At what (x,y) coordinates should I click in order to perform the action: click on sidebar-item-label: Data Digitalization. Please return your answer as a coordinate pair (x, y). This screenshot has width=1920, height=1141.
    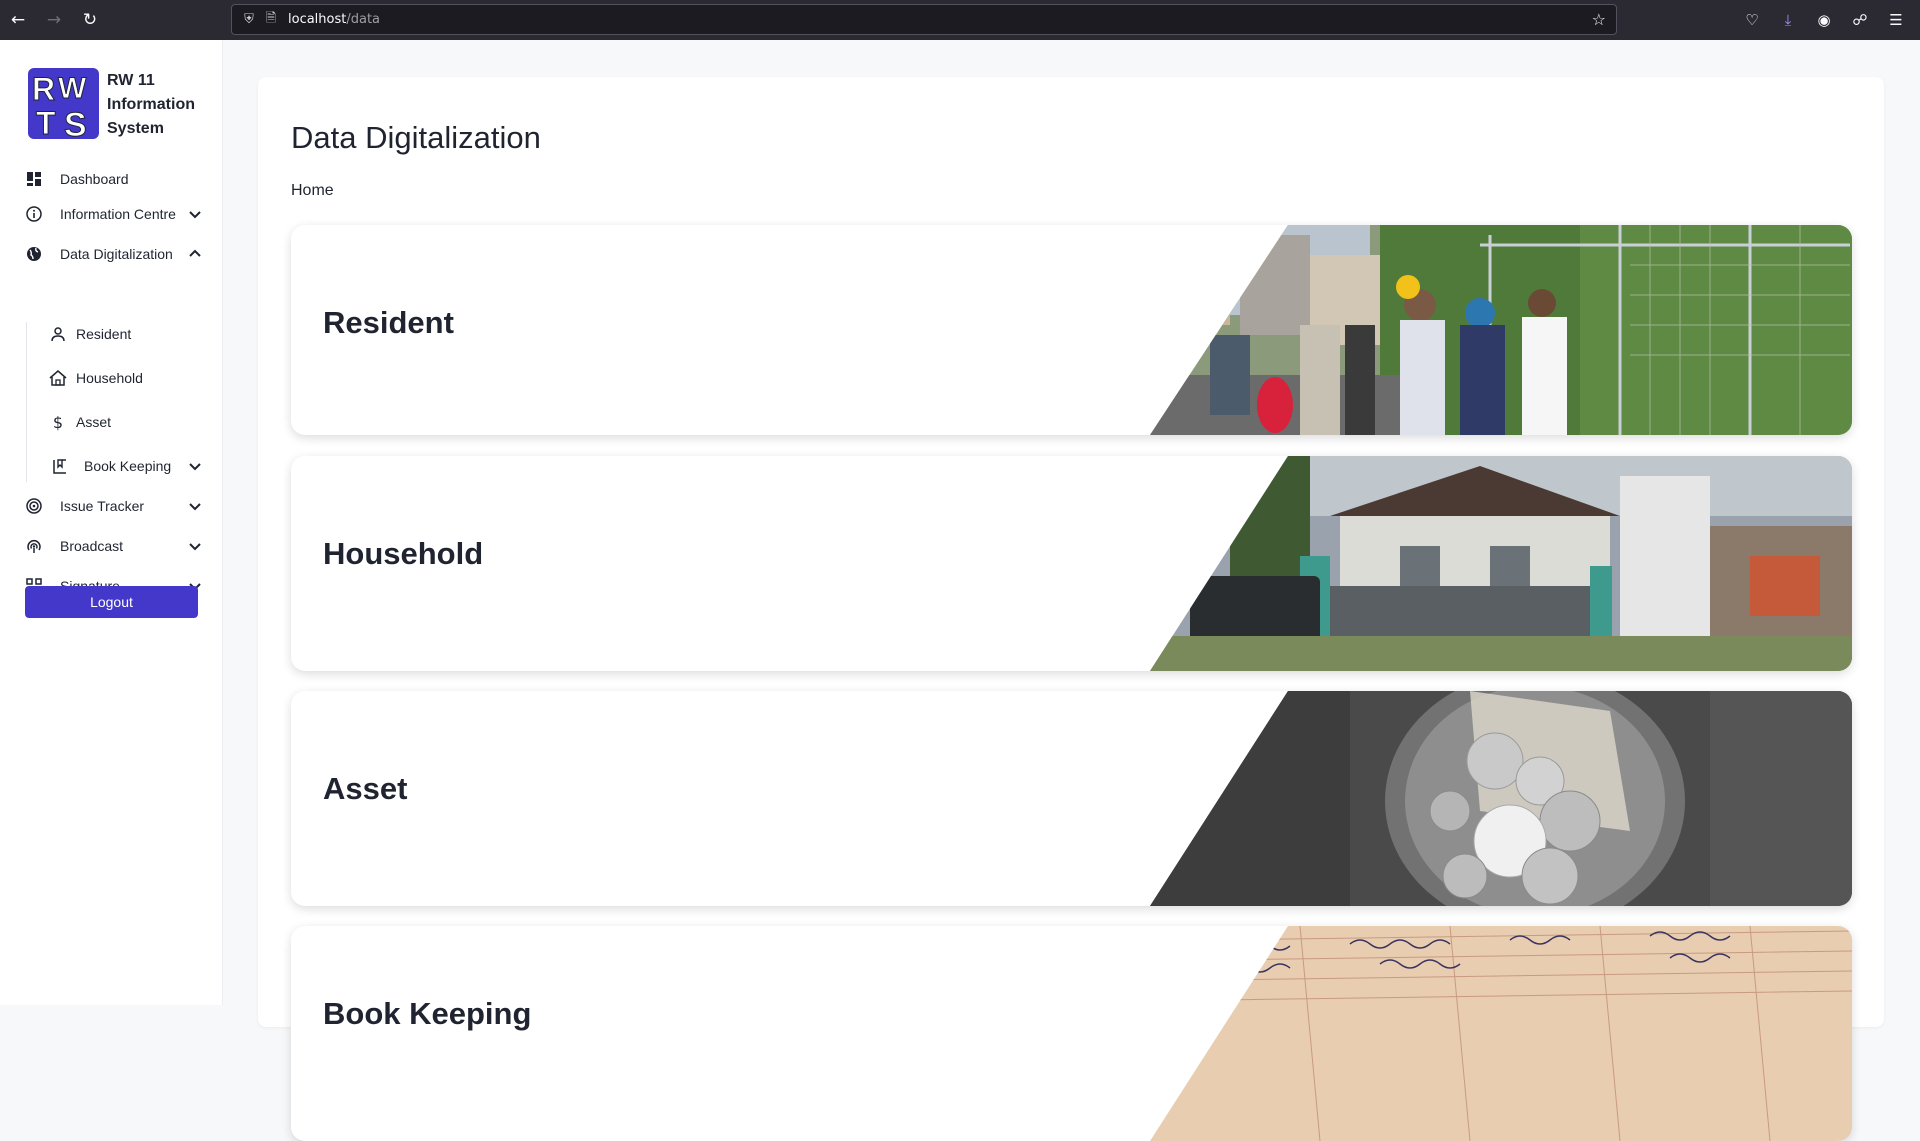
    Looking at the image, I should click on (116, 254).